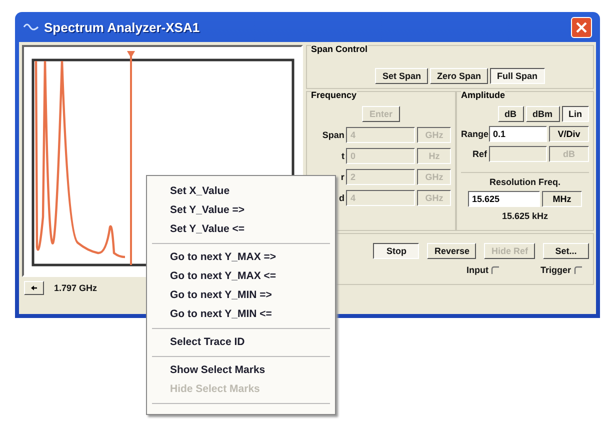 This screenshot has width=613, height=437. What do you see at coordinates (517, 76) in the screenshot?
I see `span-button: Full Span` at bounding box center [517, 76].